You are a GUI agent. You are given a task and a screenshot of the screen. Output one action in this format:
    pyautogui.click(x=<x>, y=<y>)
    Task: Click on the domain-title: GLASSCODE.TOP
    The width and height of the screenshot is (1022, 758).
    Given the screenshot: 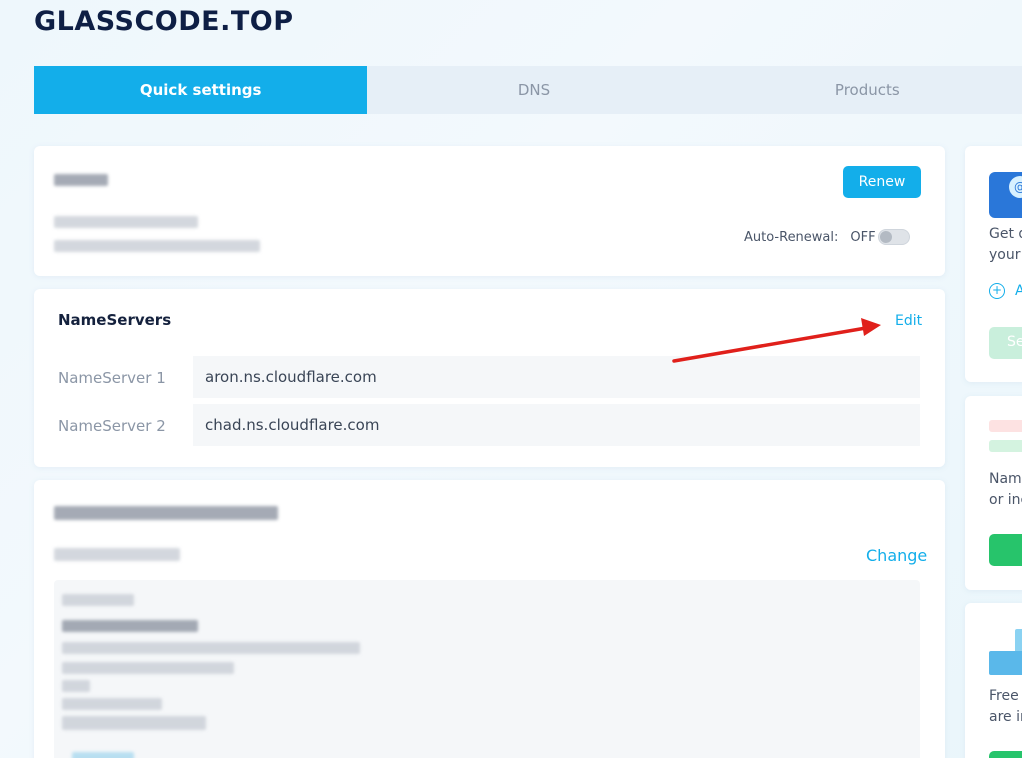 What is the action you would take?
    pyautogui.click(x=164, y=21)
    